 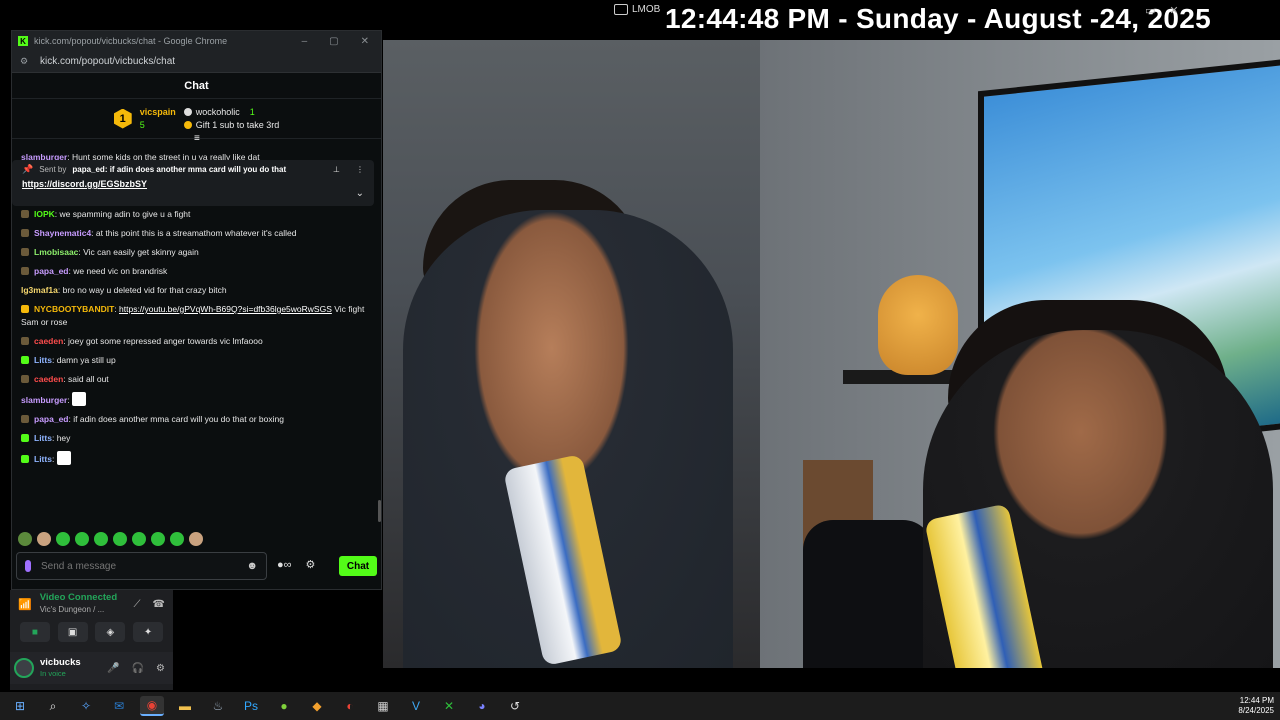 I want to click on app-icon: ●, so click(x=284, y=706).